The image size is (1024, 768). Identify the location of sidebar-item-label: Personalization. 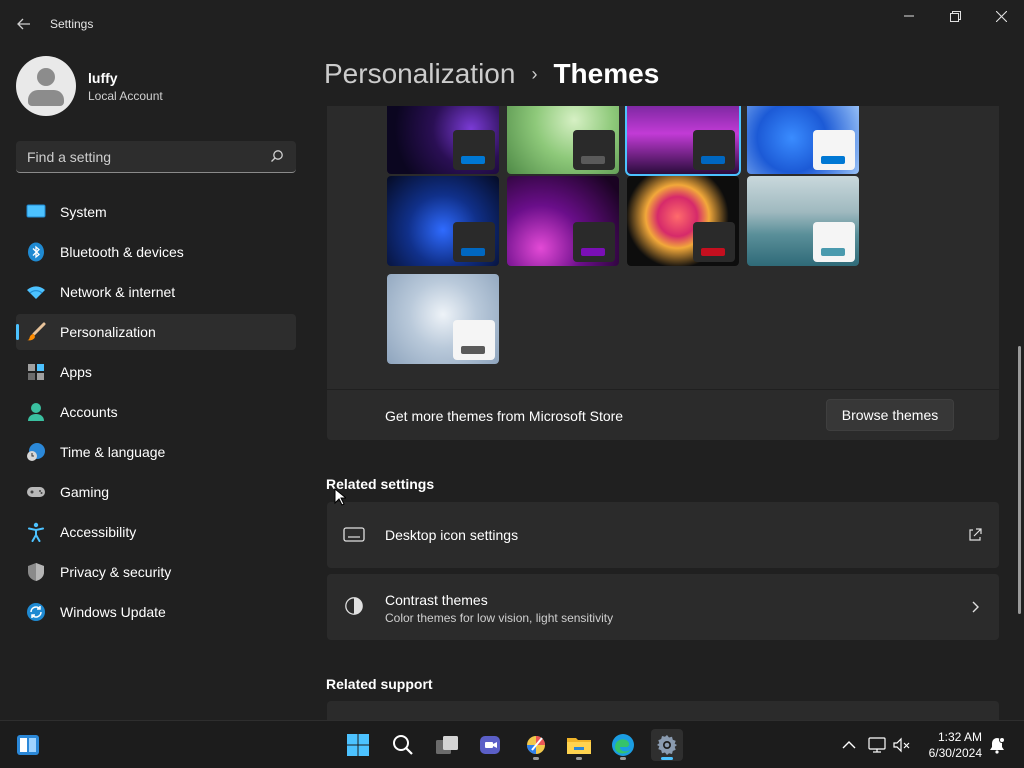
(108, 332).